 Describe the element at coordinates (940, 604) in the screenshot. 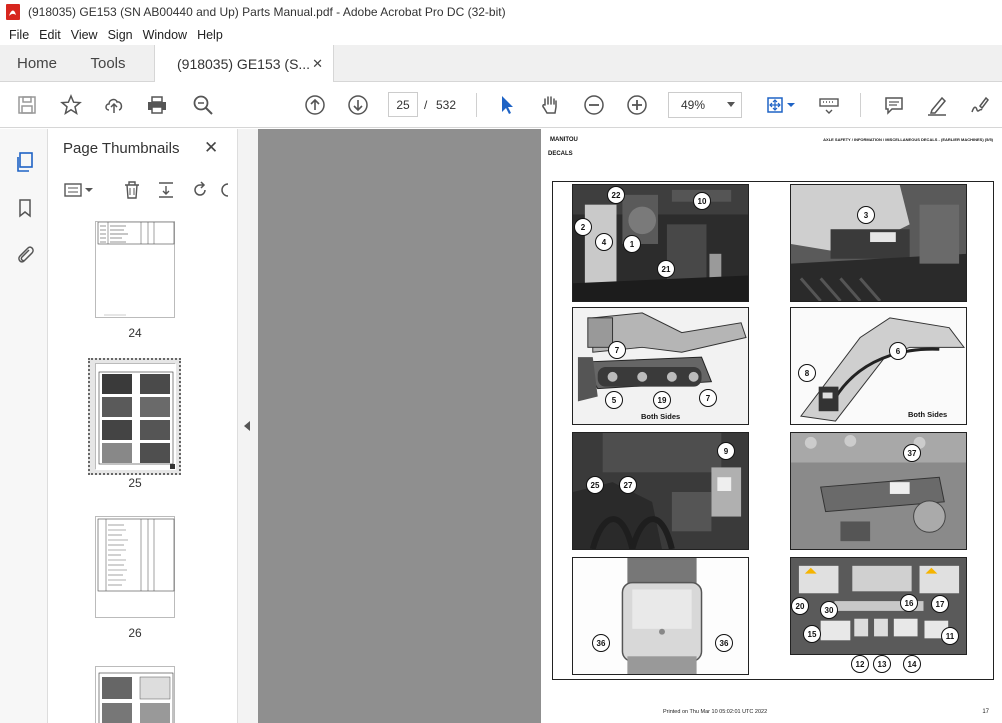

I see `callout: 17` at that location.